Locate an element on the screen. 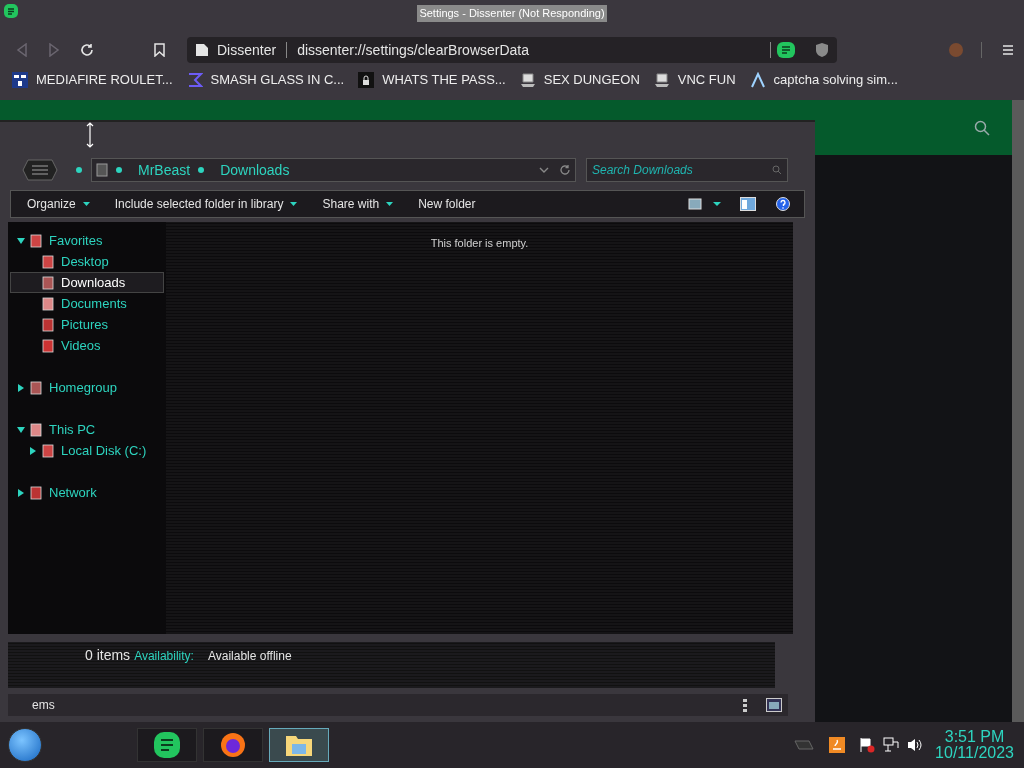 This screenshot has width=1024, height=768. lambda-icon is located at coordinates (757, 80).